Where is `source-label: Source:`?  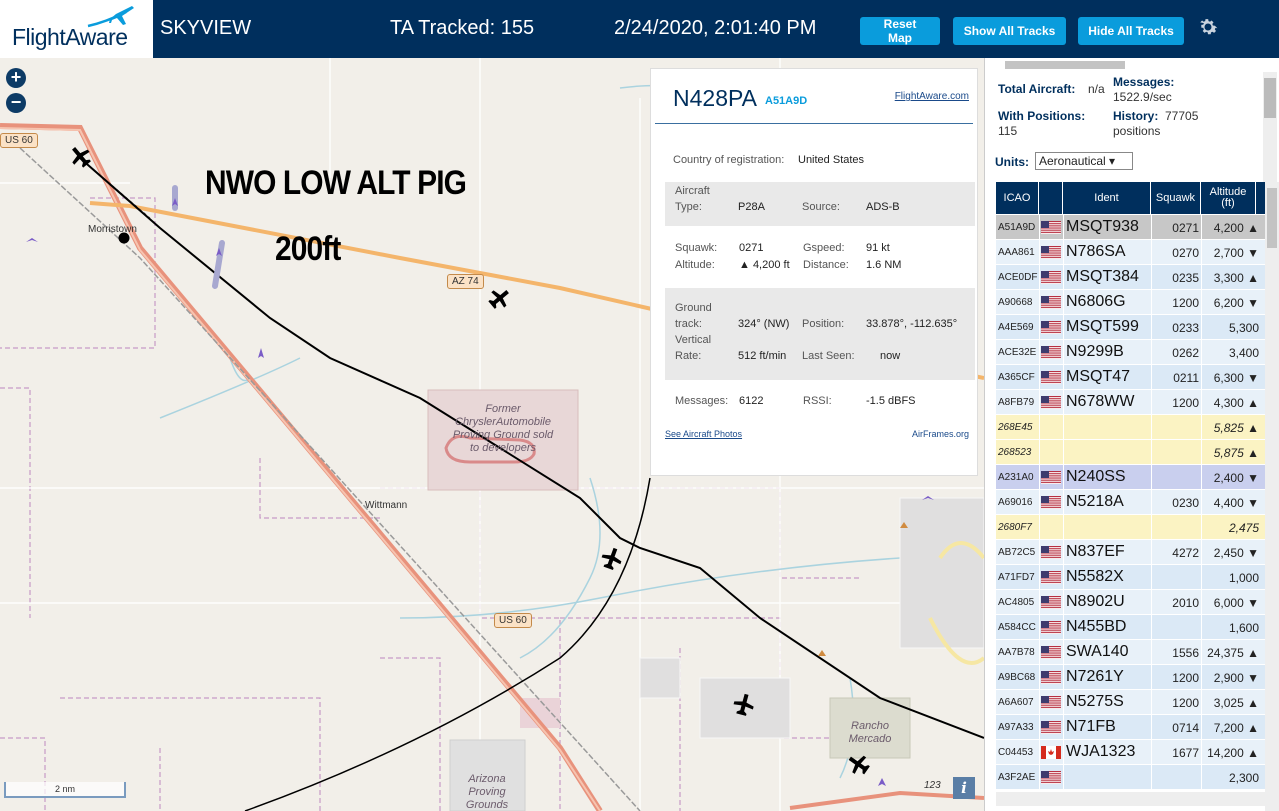 source-label: Source: is located at coordinates (821, 207).